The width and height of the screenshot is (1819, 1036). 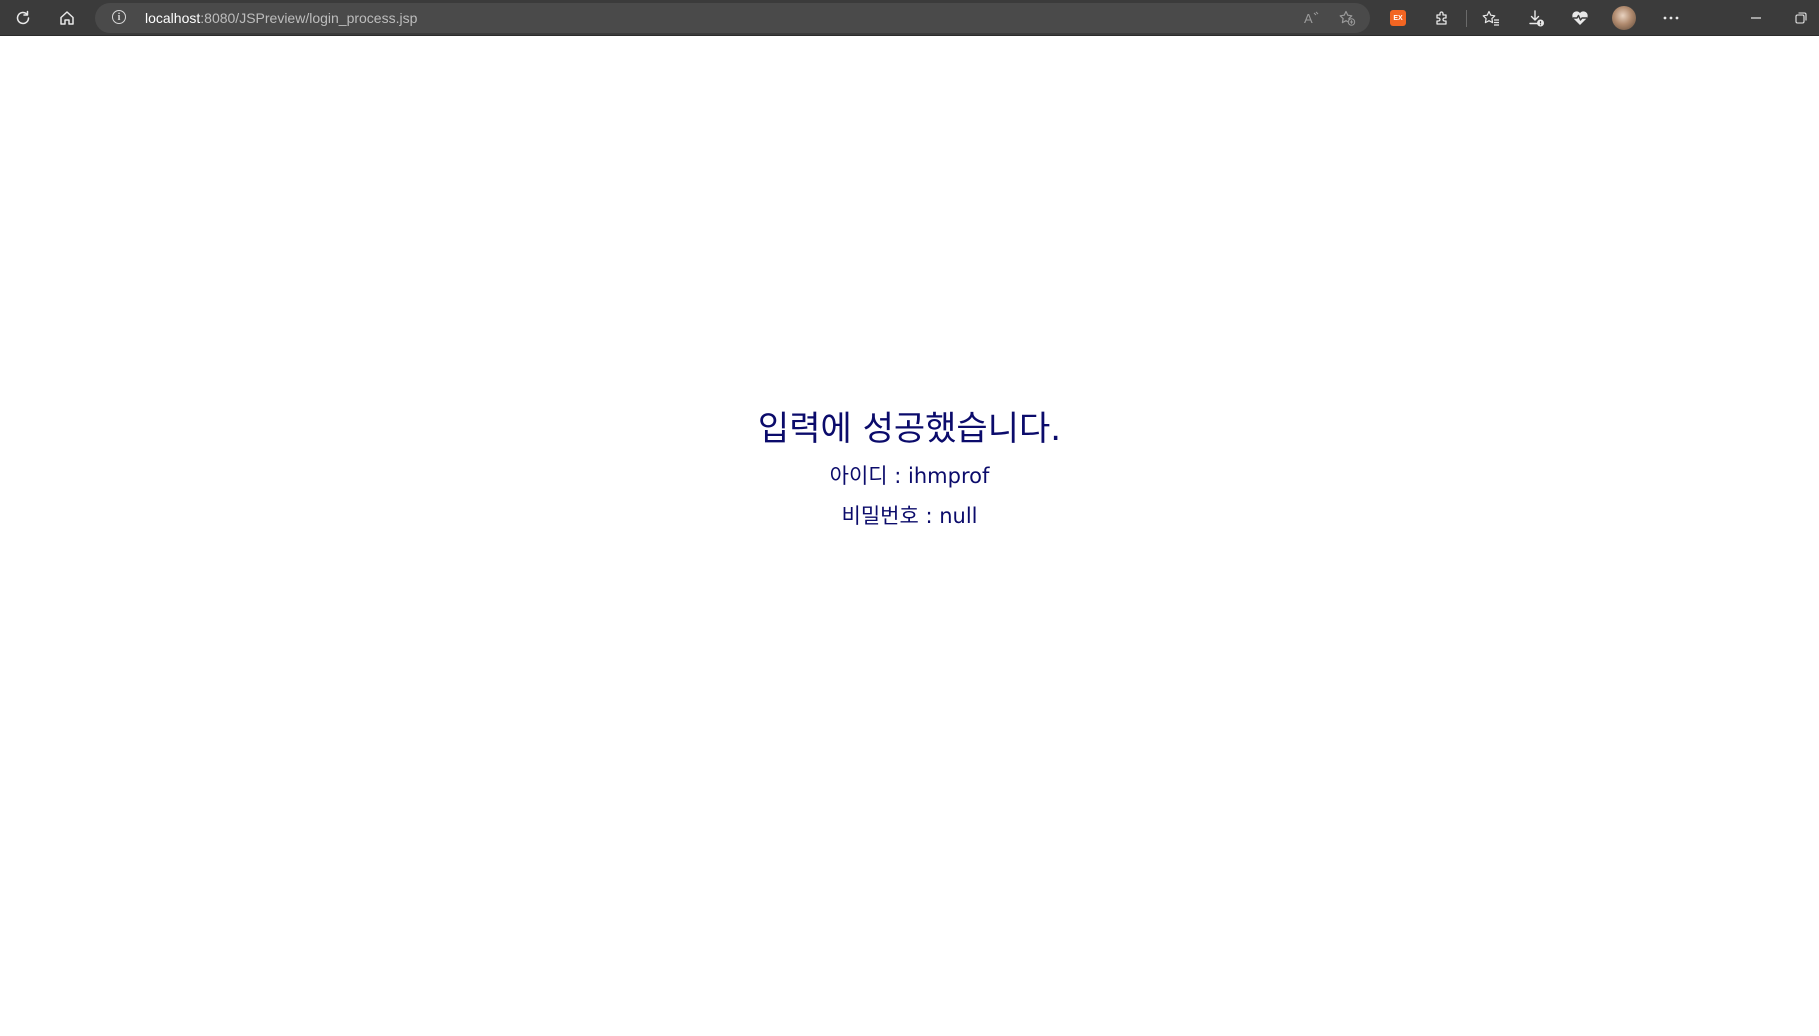 What do you see at coordinates (67, 18) in the screenshot?
I see `home-icon` at bounding box center [67, 18].